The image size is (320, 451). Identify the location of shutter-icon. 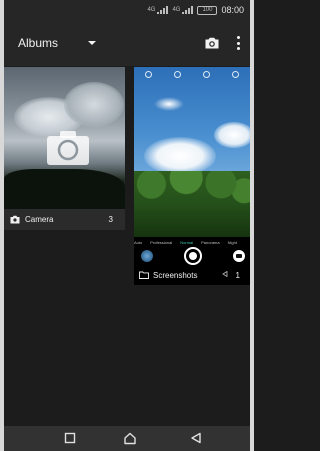
(193, 256).